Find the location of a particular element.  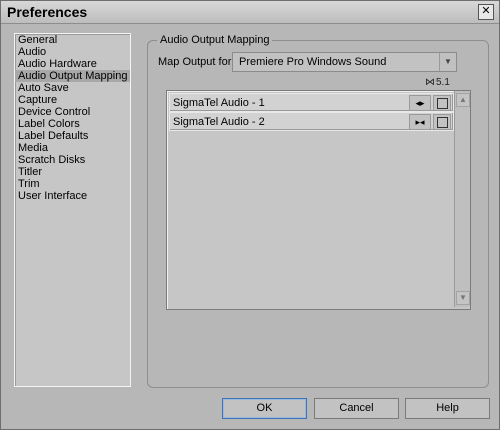

category-item-device-control: Device Control is located at coordinates (72, 112).